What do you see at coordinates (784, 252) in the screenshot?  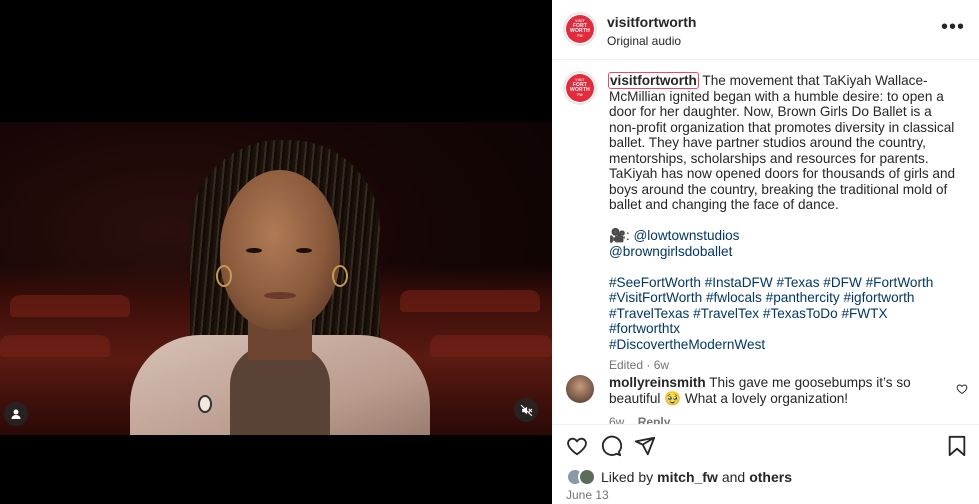 I see `mention-link: @browngirlsdoballet` at bounding box center [784, 252].